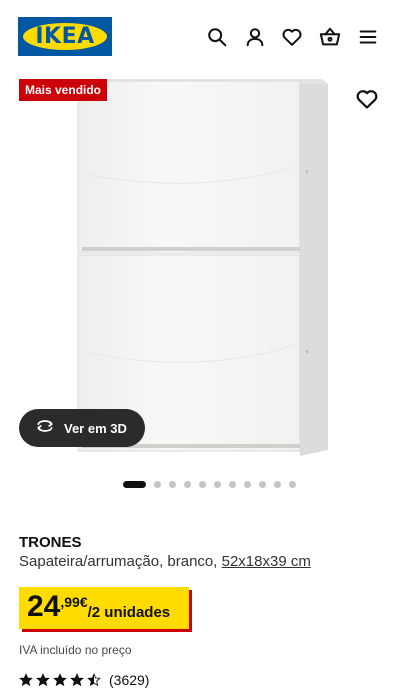 The height and width of the screenshot is (699, 405). I want to click on logo-oval: IKEA, so click(65, 36).